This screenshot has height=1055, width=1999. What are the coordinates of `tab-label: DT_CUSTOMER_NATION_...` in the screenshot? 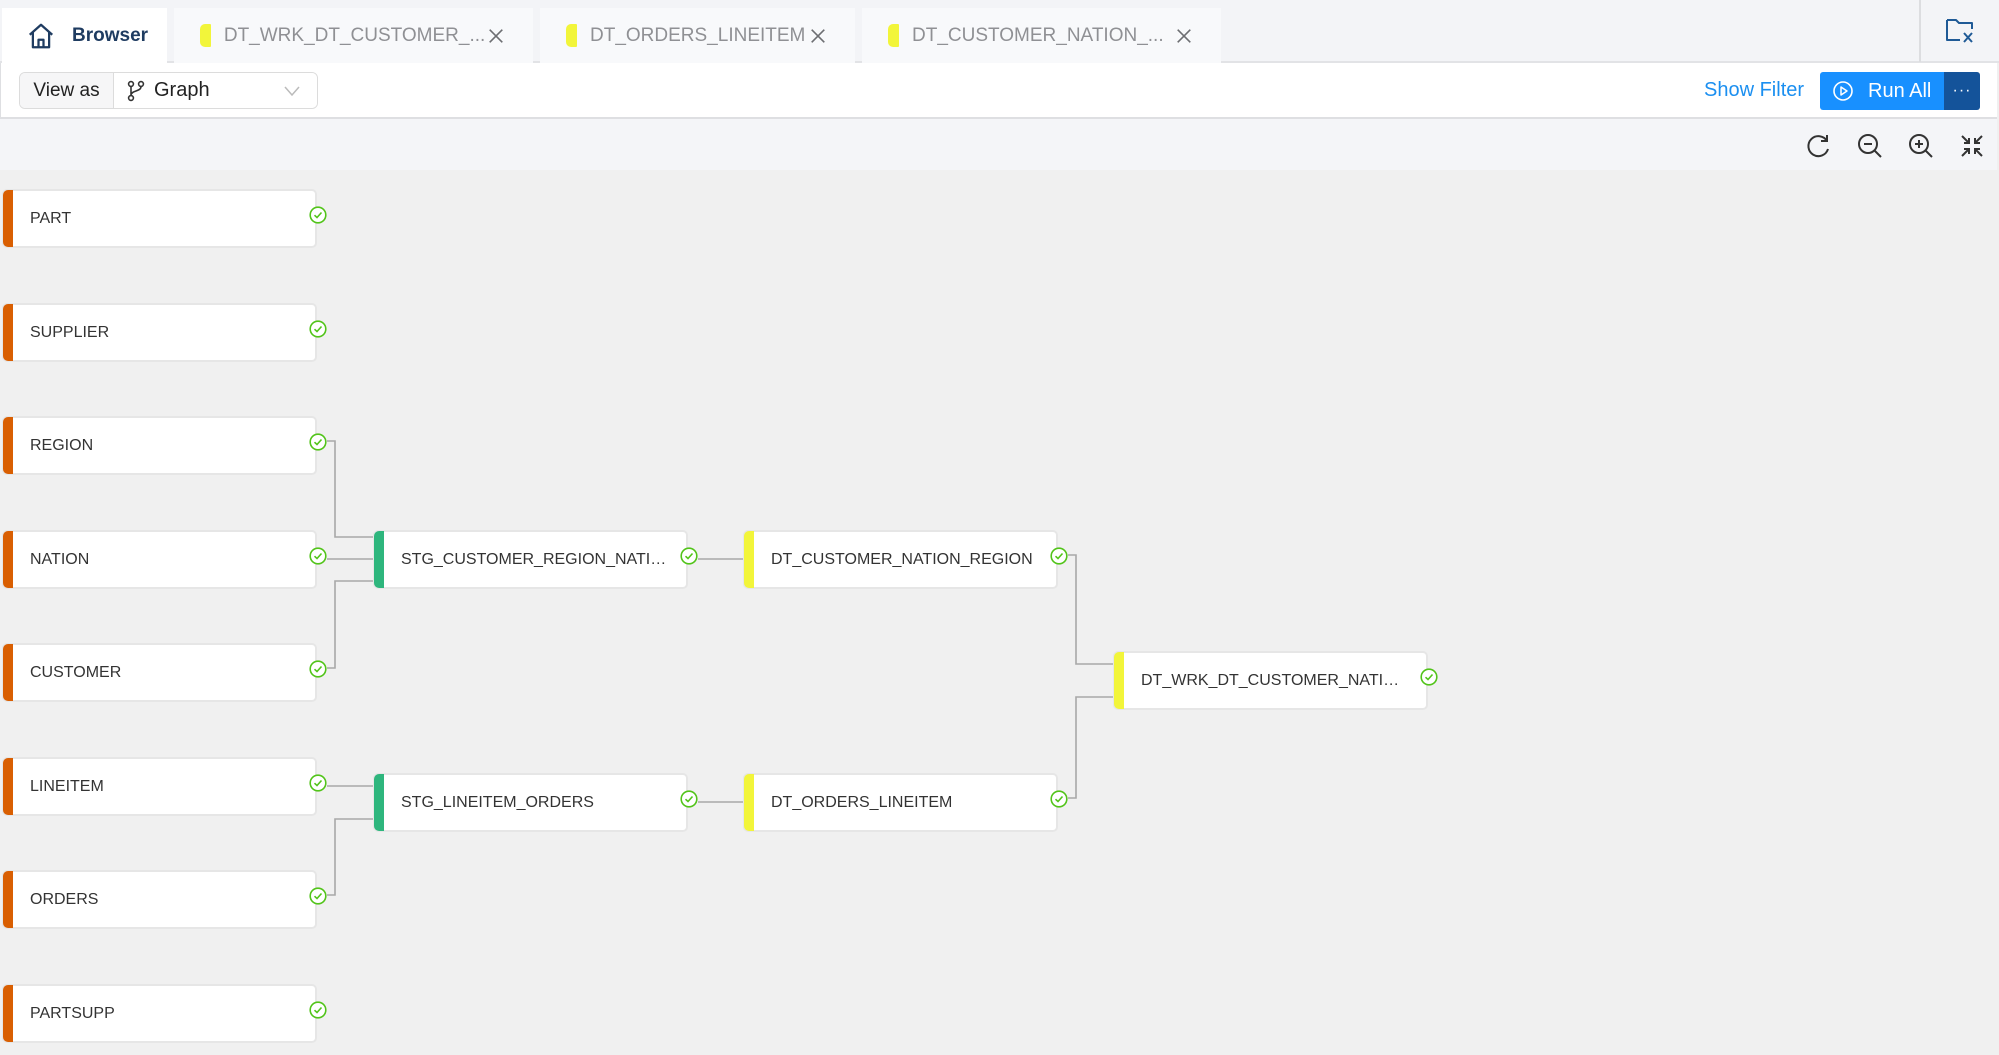 It's located at (1038, 35).